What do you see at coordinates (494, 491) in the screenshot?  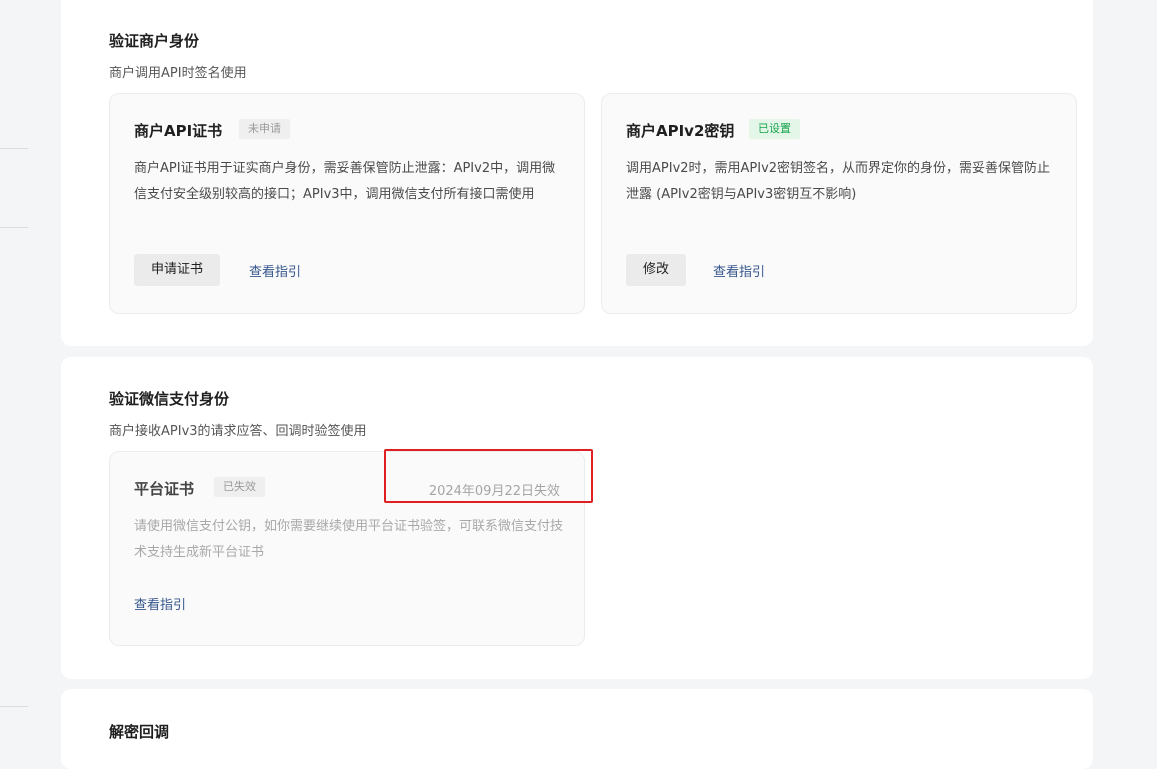 I see `expiry-date: 2024年09月22日失效` at bounding box center [494, 491].